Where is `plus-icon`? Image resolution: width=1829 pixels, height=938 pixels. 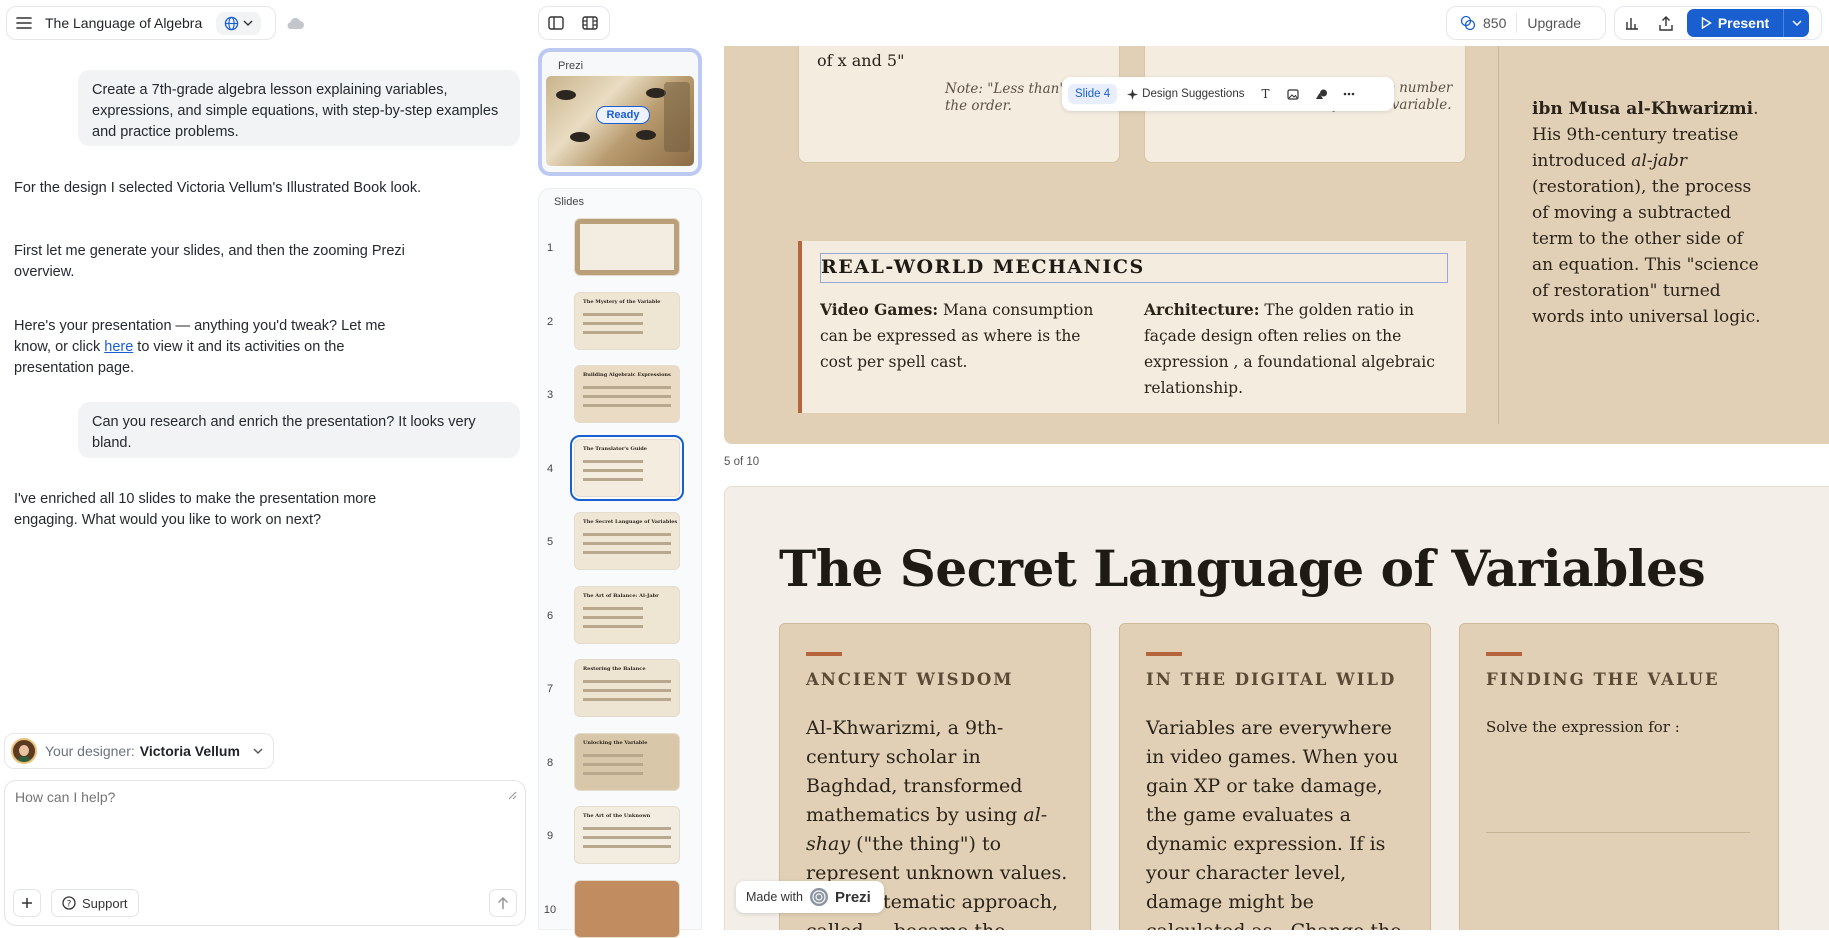
plus-icon is located at coordinates (27, 903).